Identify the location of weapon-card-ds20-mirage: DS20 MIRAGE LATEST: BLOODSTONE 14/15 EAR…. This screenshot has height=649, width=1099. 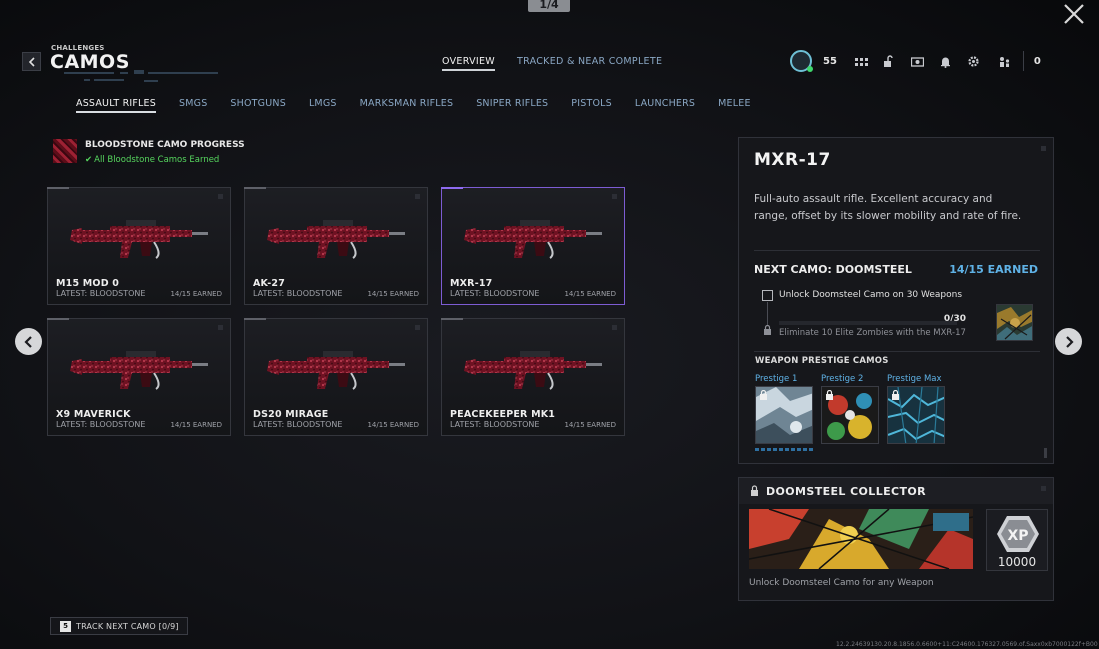
(336, 377).